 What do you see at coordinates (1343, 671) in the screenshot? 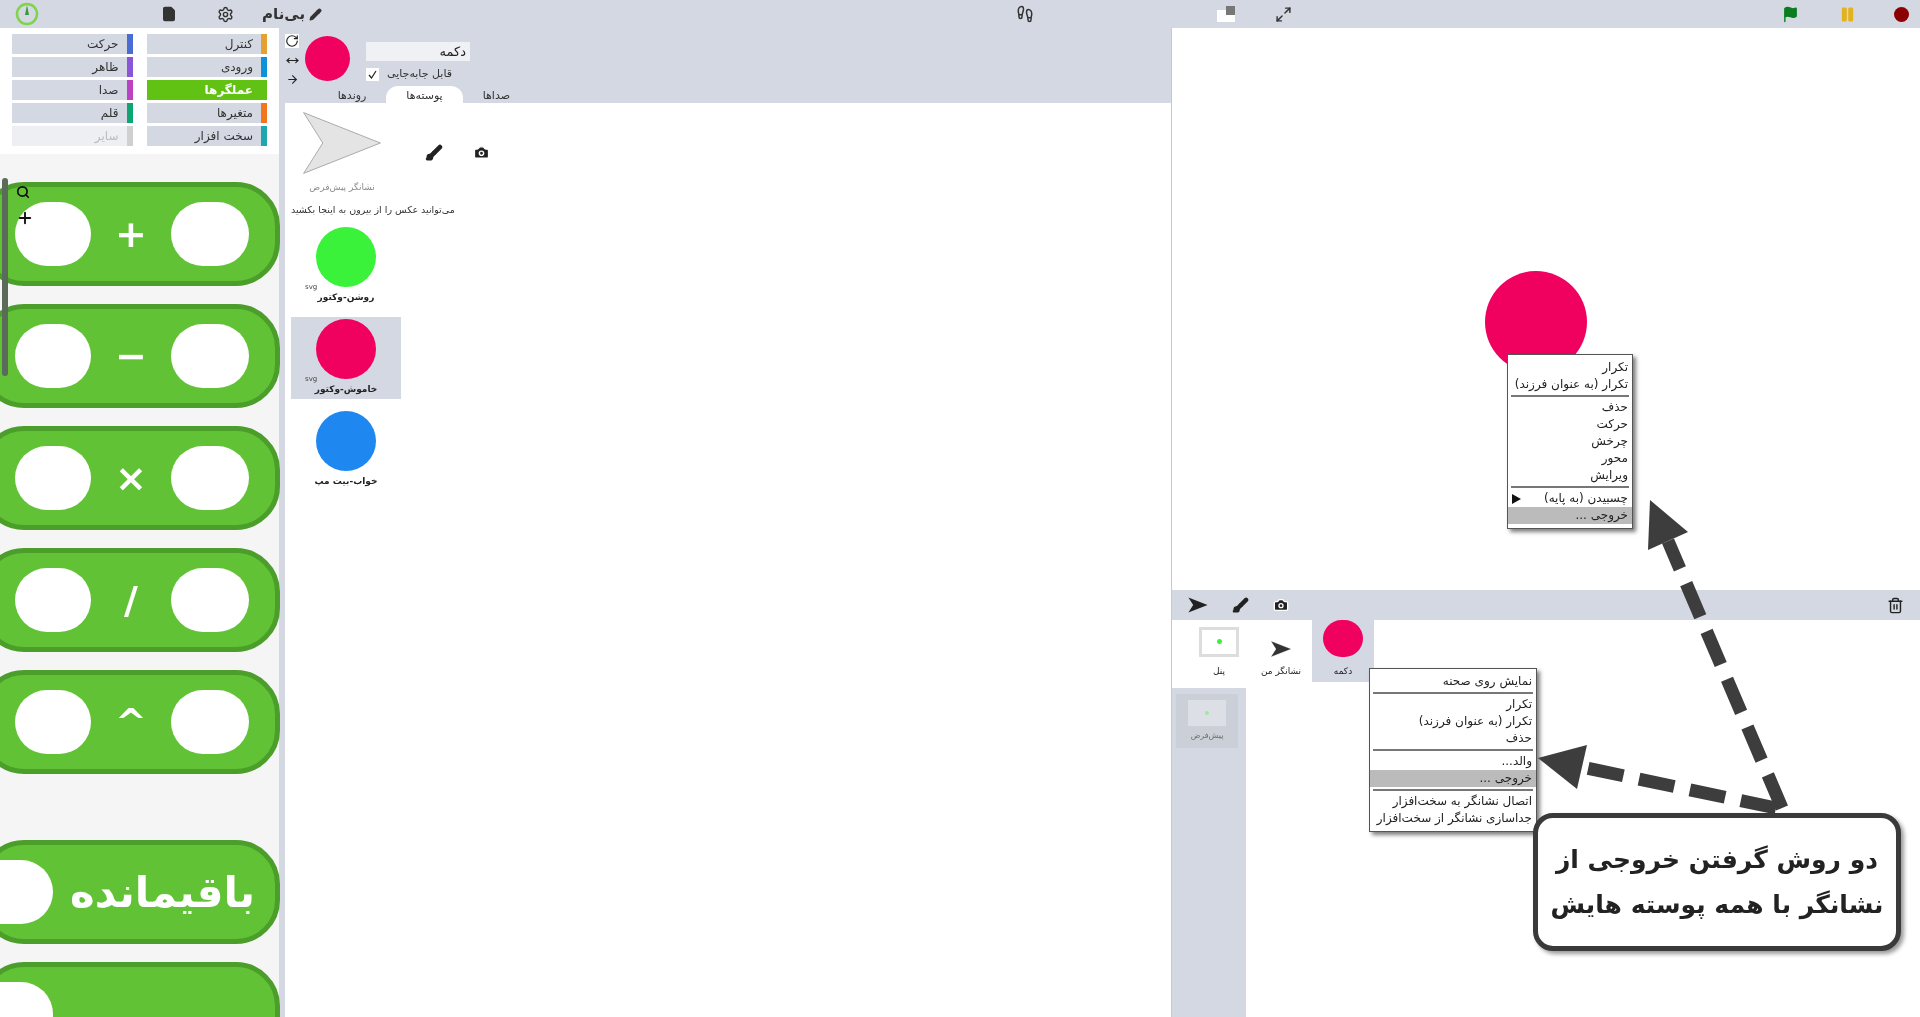
I see `sprite-name: دکمه` at bounding box center [1343, 671].